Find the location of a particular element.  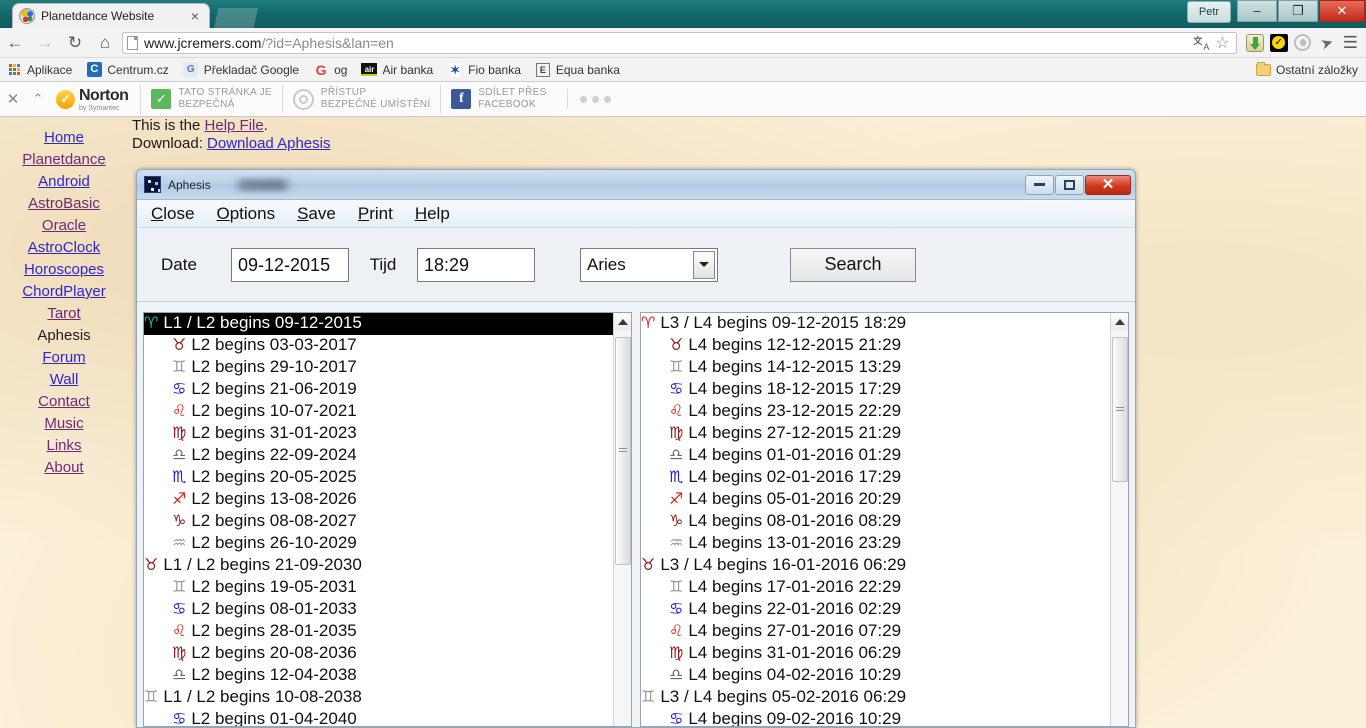

sidebar-item-links: Links is located at coordinates (64, 446).